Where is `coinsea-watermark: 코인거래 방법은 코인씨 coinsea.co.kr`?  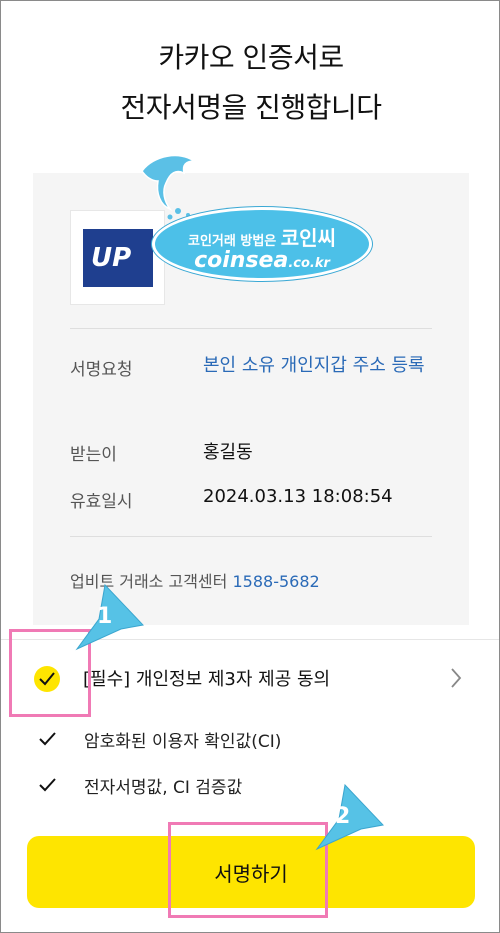
coinsea-watermark: 코인거래 방법은 코인씨 coinsea.co.kr is located at coordinates (256, 221).